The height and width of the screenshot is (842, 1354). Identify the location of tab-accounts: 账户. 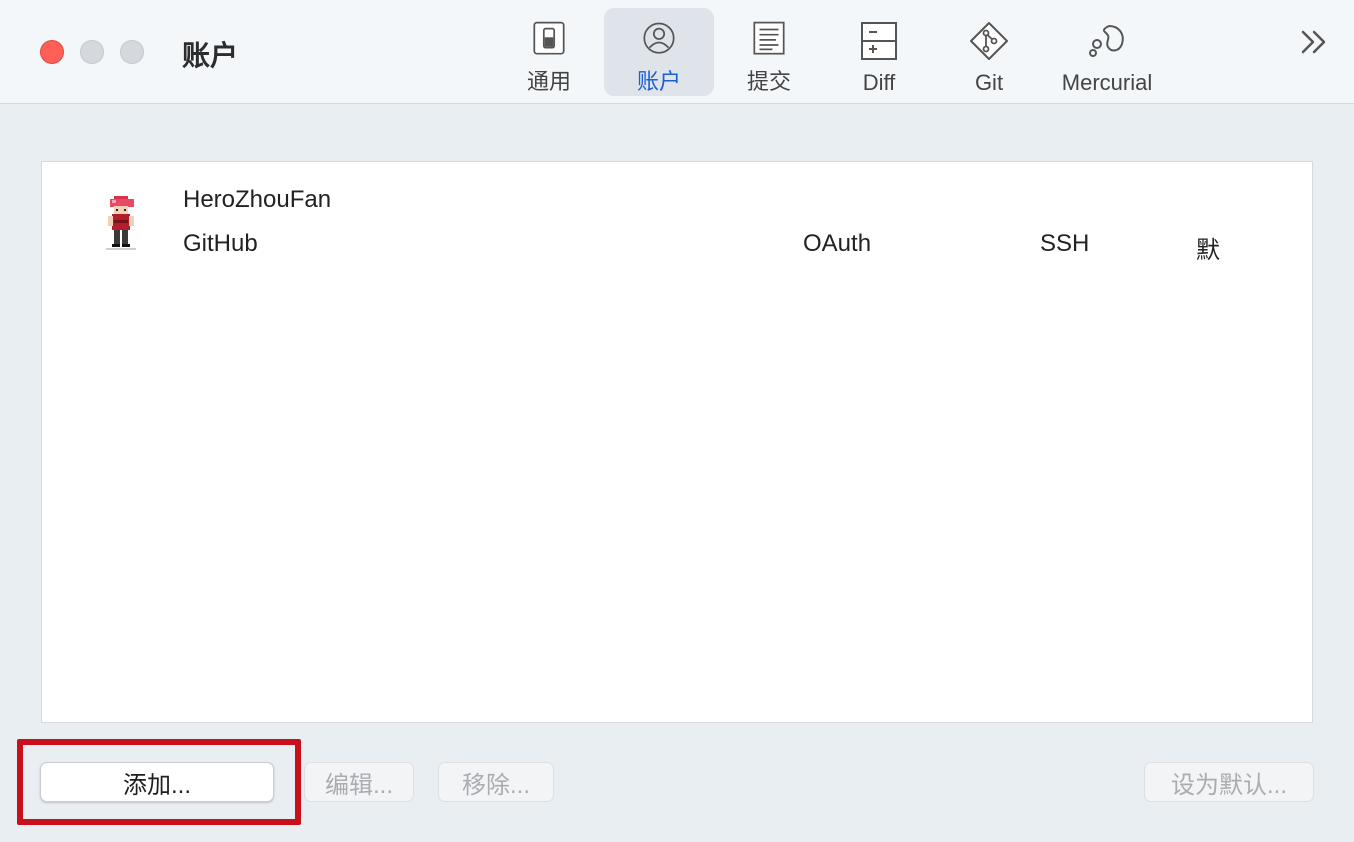
(659, 52).